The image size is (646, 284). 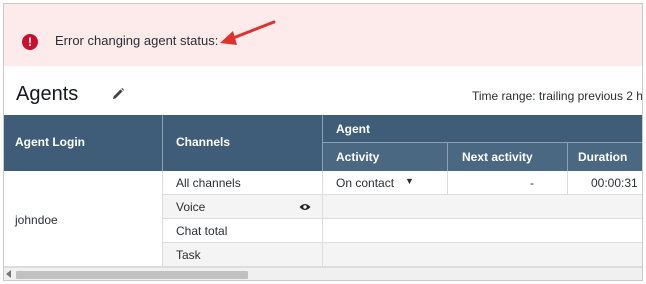 What do you see at coordinates (83, 219) in the screenshot?
I see `agent-login-cell: johndoe` at bounding box center [83, 219].